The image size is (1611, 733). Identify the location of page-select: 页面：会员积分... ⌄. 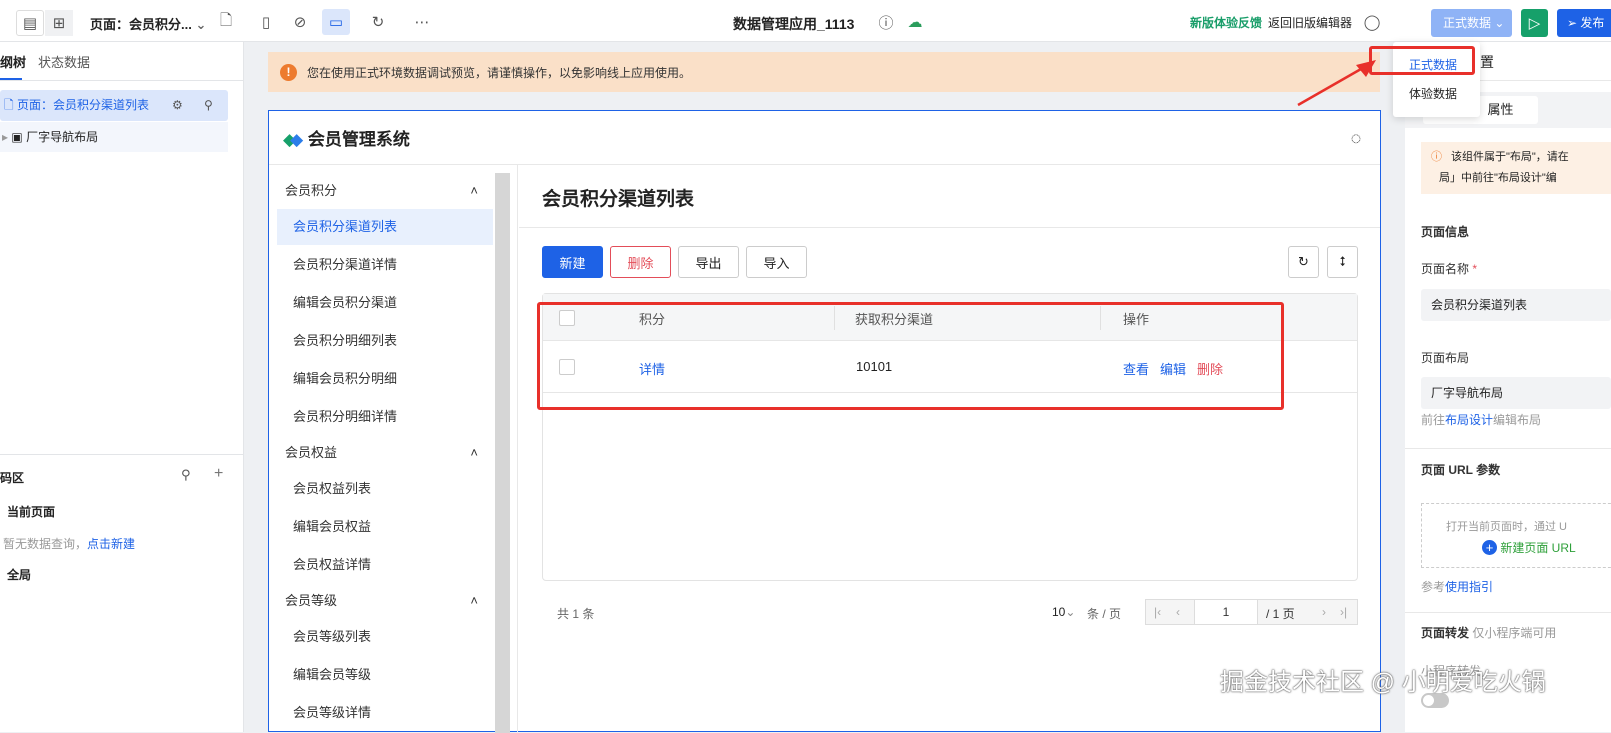
(148, 23).